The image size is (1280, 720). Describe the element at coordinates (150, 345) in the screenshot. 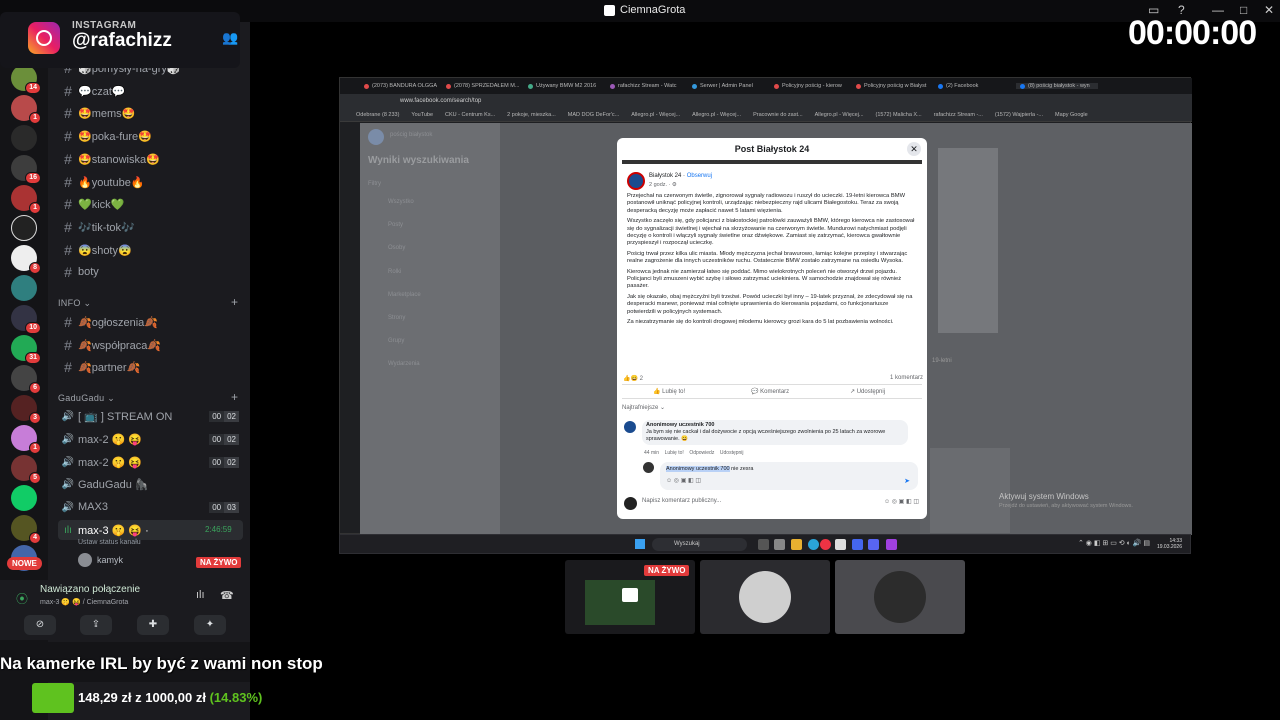

I see `channel-item: # 🍂współpraca🍂` at that location.